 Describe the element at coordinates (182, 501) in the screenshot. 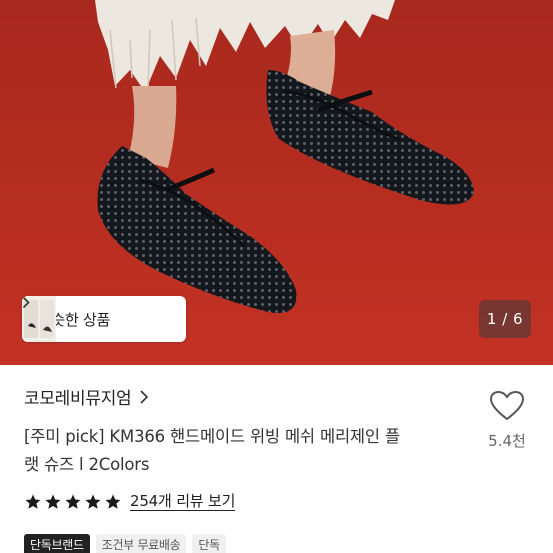

I see `review-link: 254개 리뷰 보기` at that location.